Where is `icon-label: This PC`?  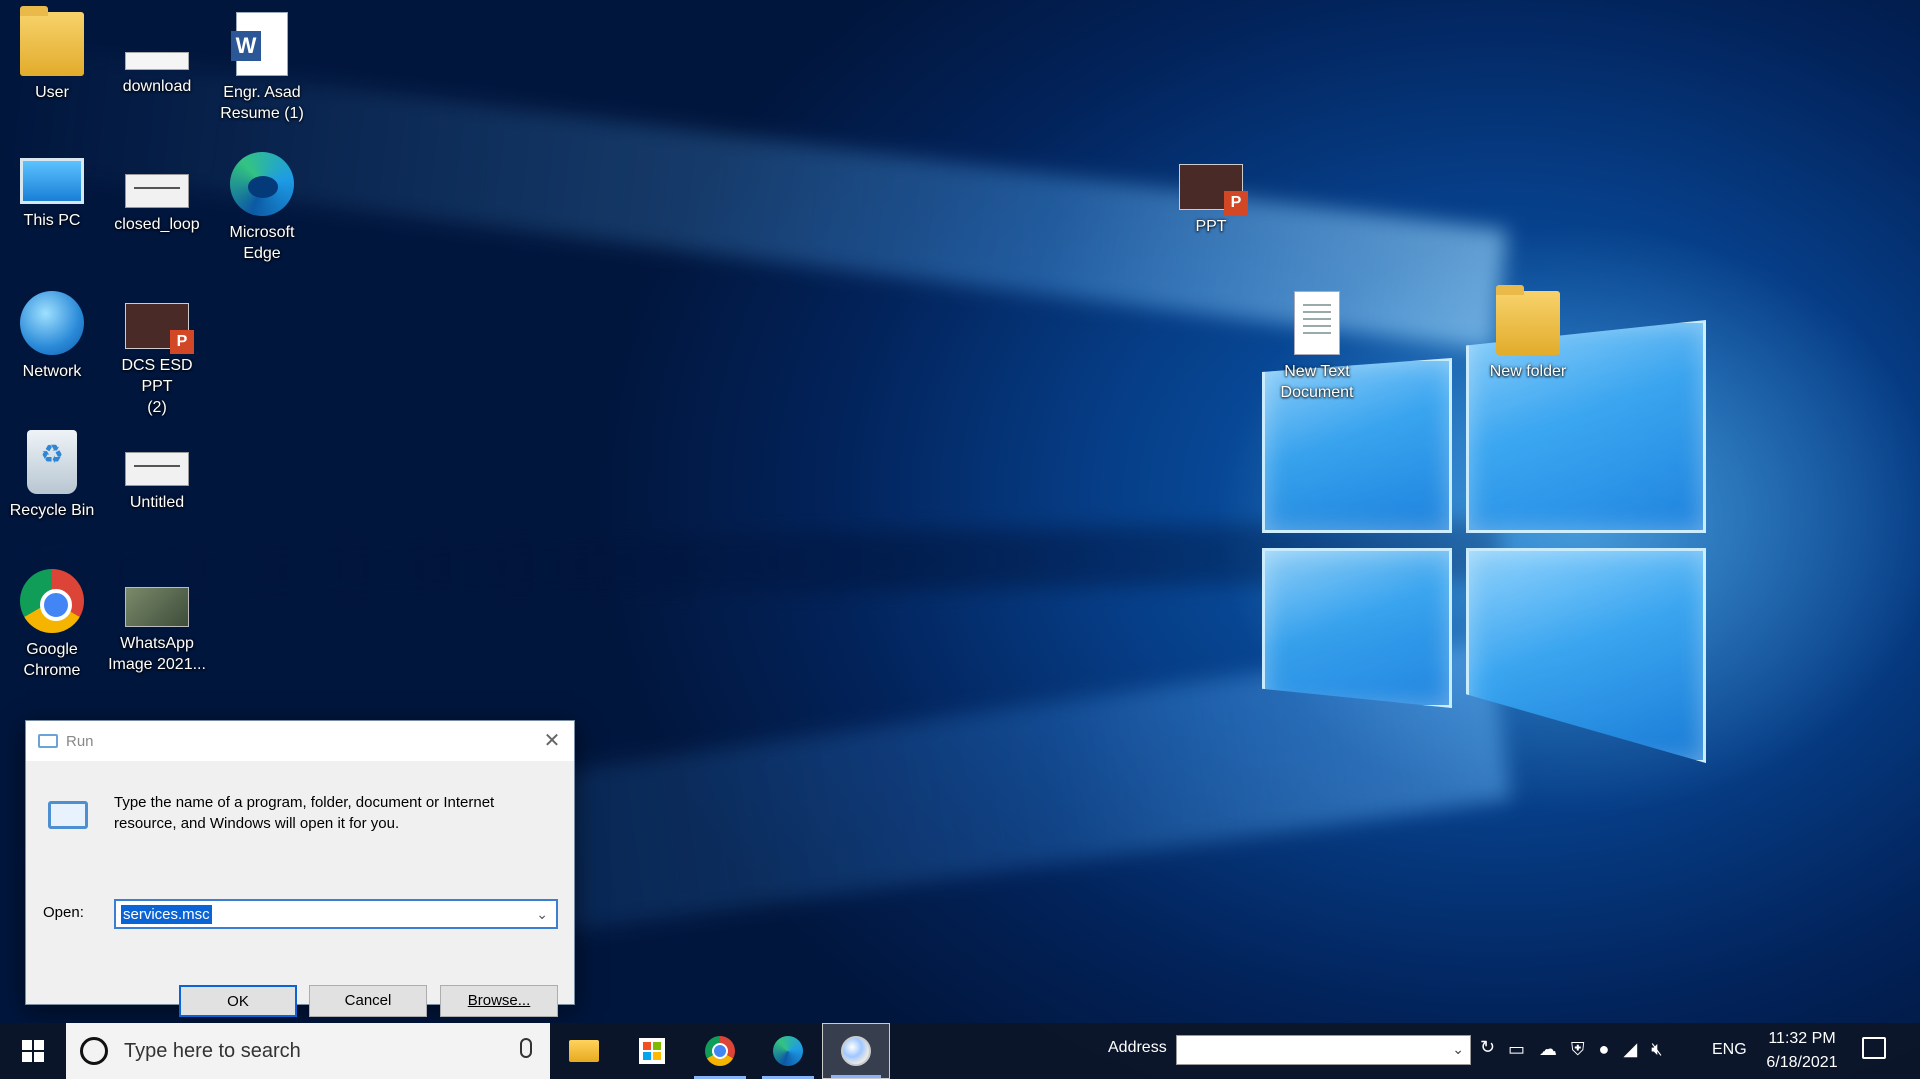
icon-label: This PC is located at coordinates (52, 220).